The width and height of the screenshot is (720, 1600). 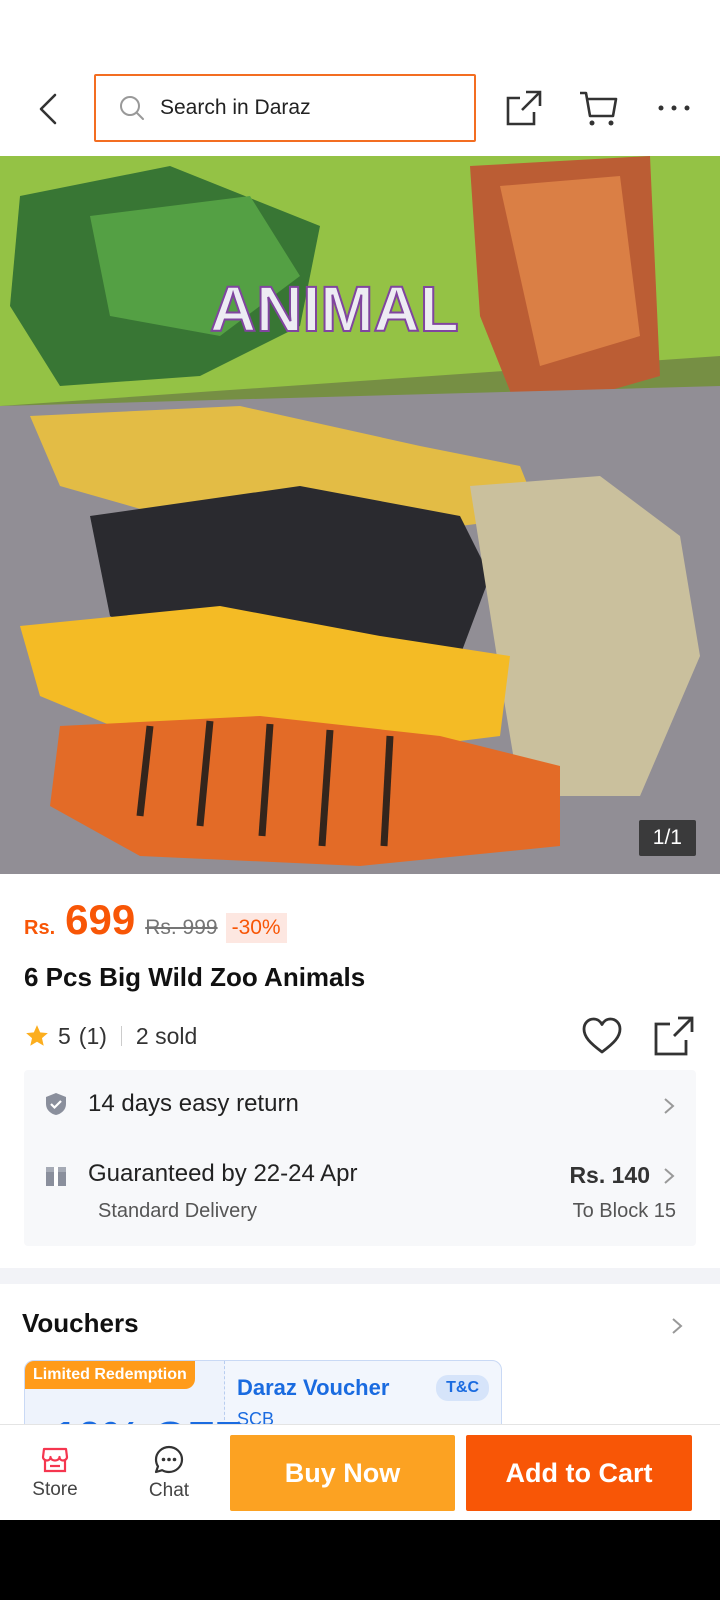 I want to click on buy-now-button: Buy Now, so click(x=342, y=1473).